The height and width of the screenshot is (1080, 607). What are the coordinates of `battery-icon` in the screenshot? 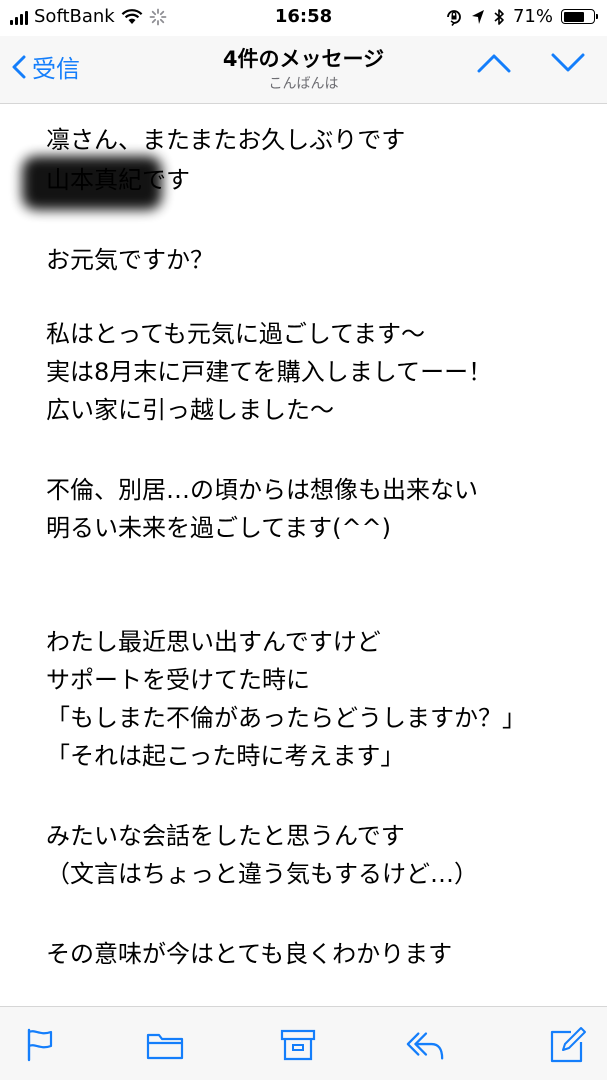 It's located at (579, 16).